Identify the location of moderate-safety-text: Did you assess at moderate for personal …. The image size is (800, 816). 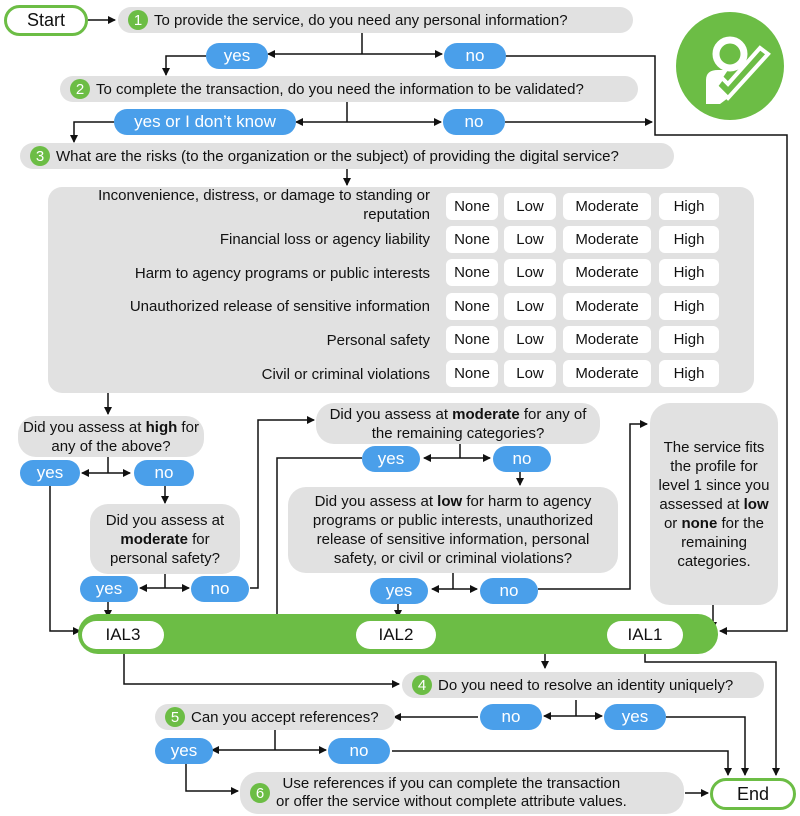
(165, 539).